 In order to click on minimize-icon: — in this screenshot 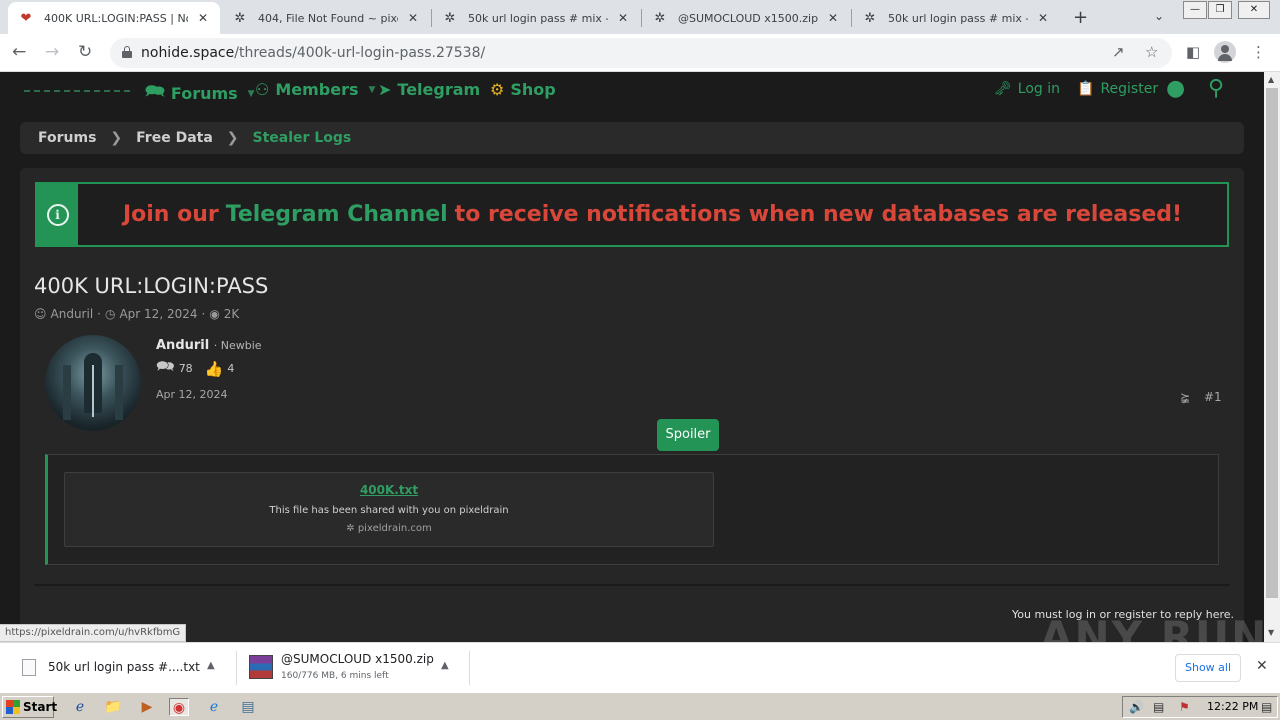, I will do `click(1195, 10)`.